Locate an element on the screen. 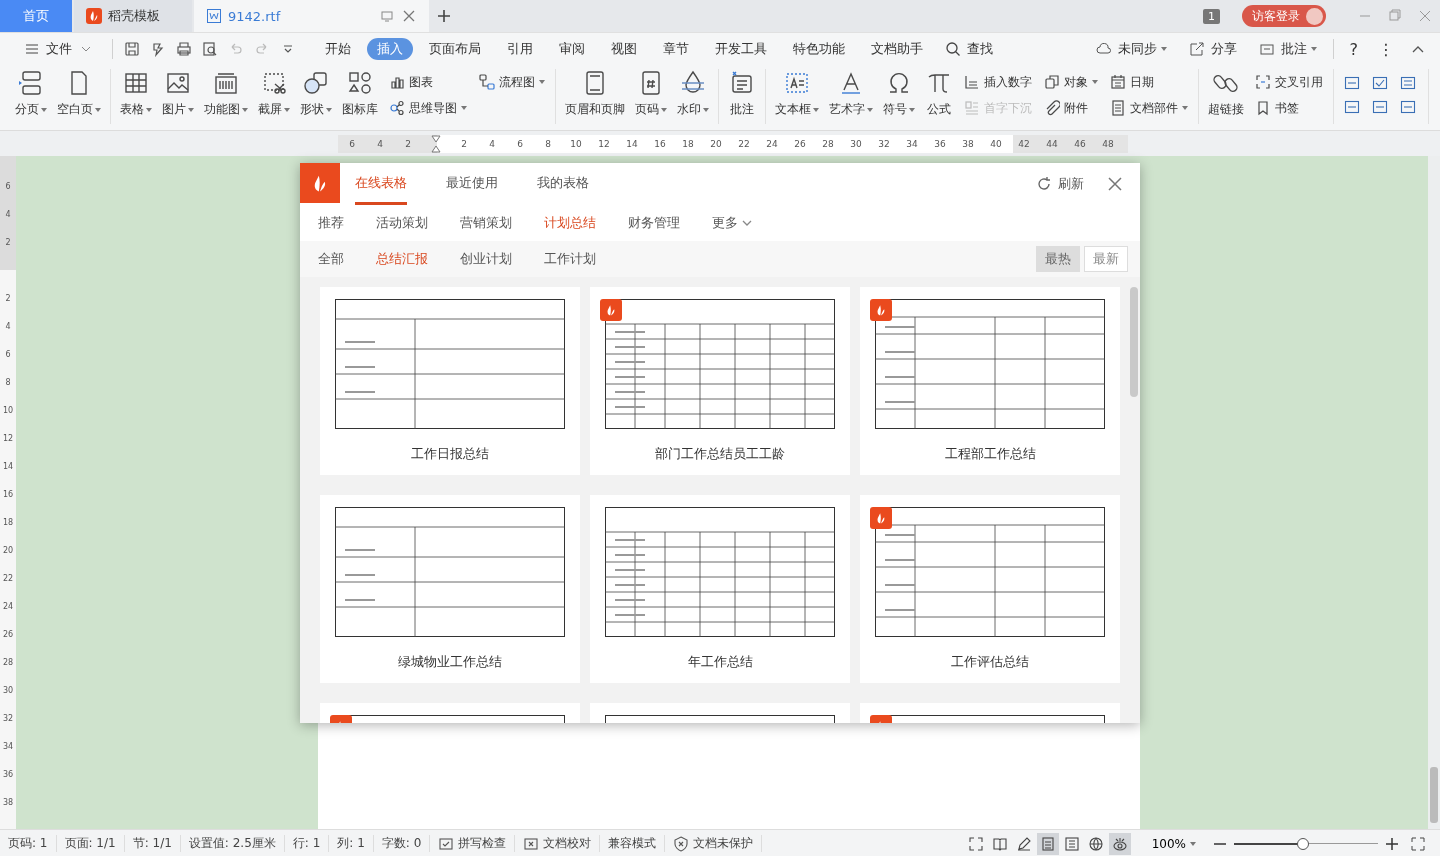 Image resolution: width=1440 pixels, height=856 pixels. template-card: 工作日报总结 is located at coordinates (450, 381).